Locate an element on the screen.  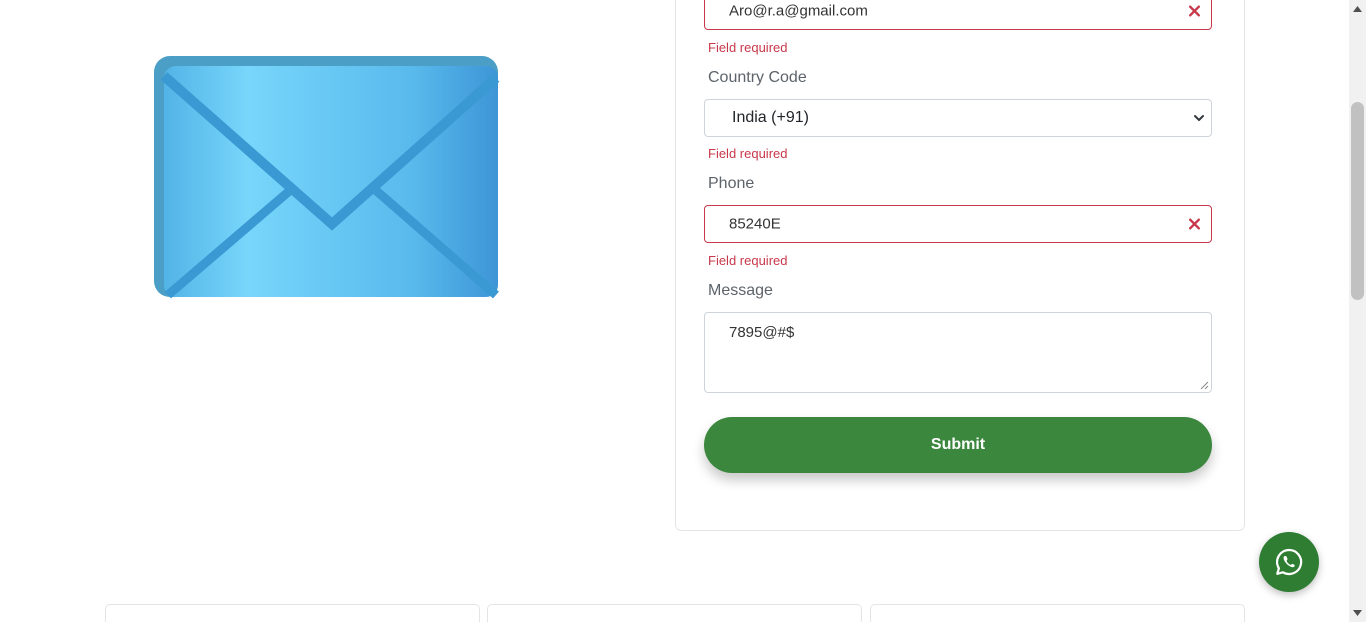
scroll-up-arrow-icon is located at coordinates (1357, 9).